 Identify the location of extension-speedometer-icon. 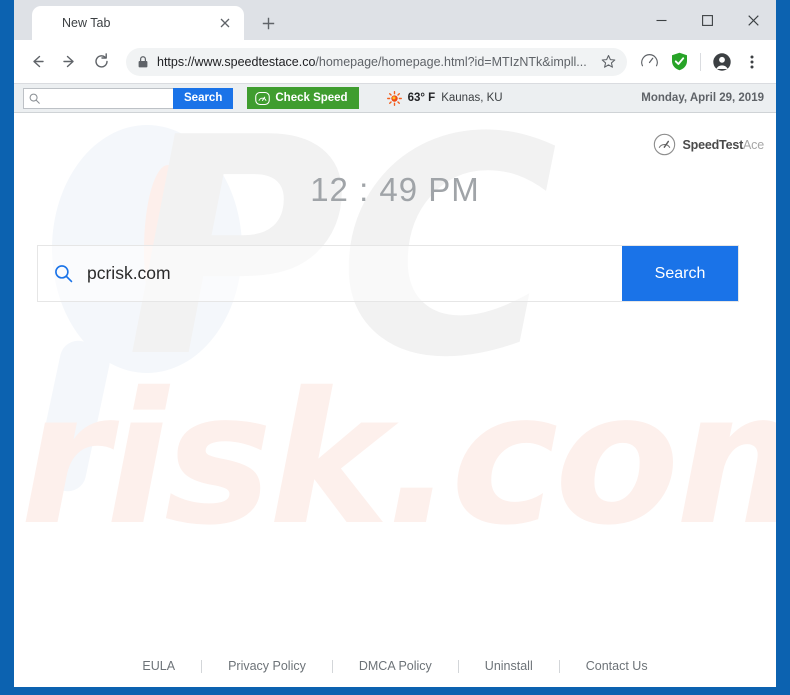
(649, 62).